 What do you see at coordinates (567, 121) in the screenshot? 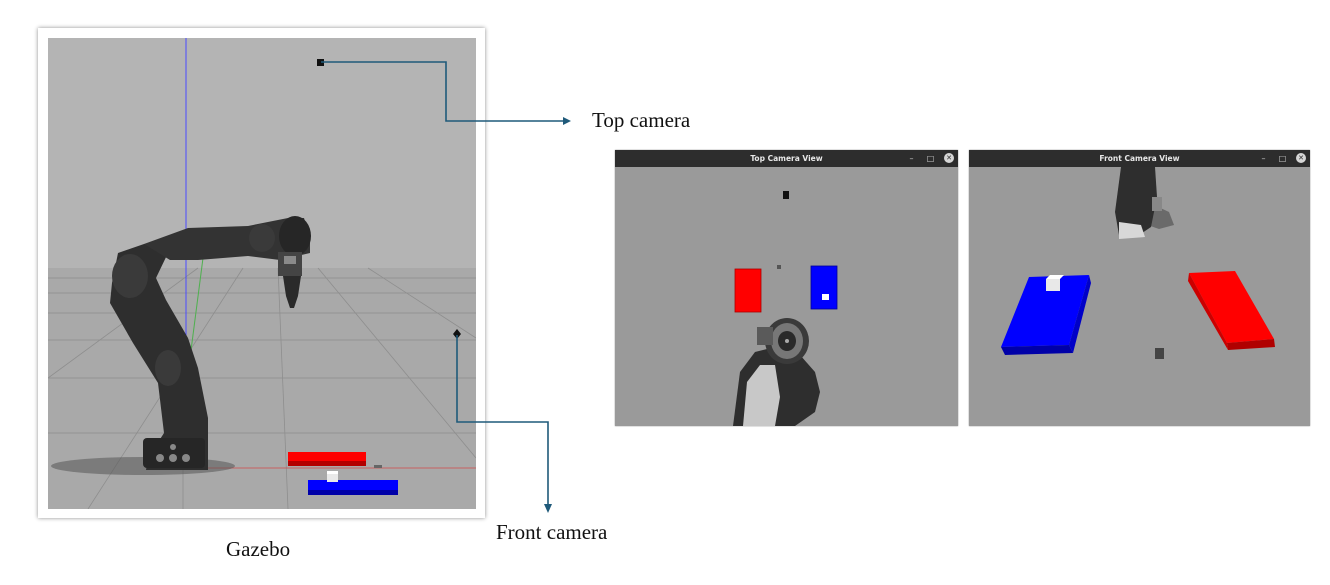
I see `top-camera-arrowhead` at bounding box center [567, 121].